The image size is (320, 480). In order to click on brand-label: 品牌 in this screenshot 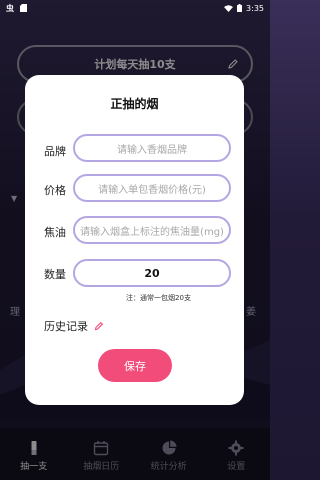, I will do `click(55, 151)`.